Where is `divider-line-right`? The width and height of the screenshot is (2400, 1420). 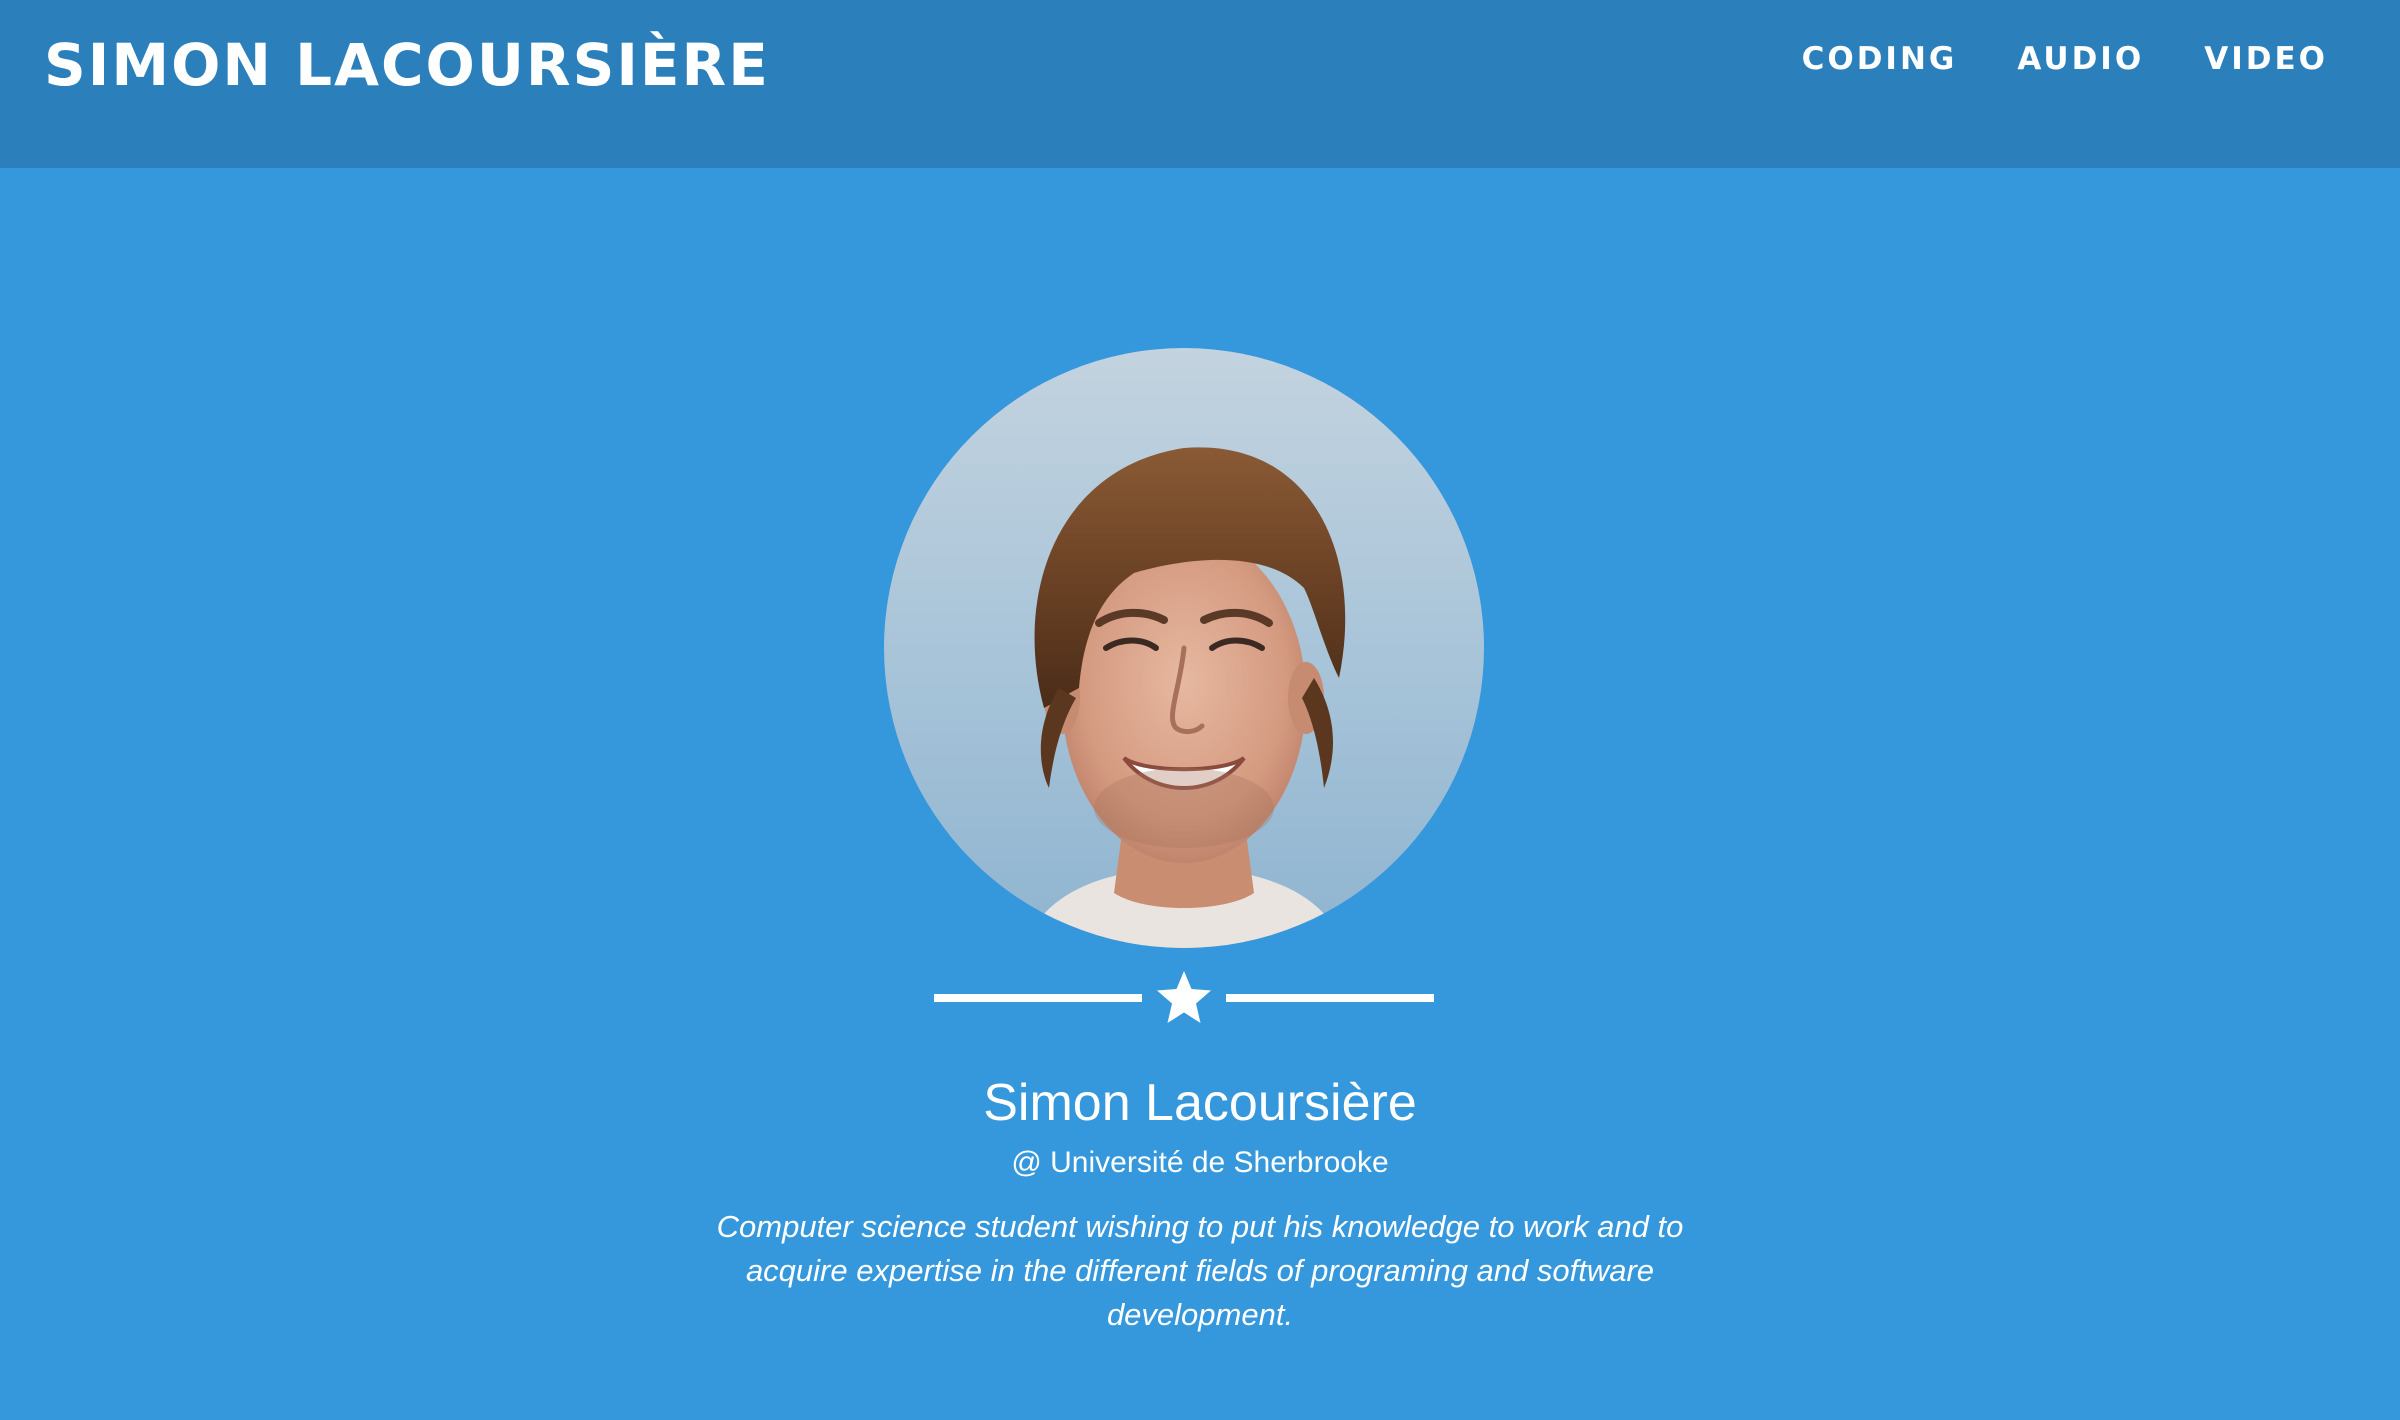
divider-line-right is located at coordinates (1330, 998).